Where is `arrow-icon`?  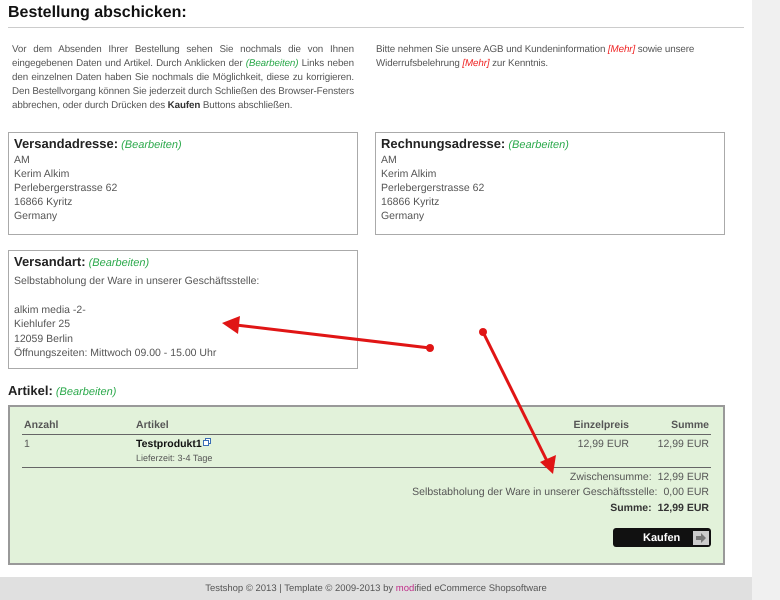 arrow-icon is located at coordinates (701, 537).